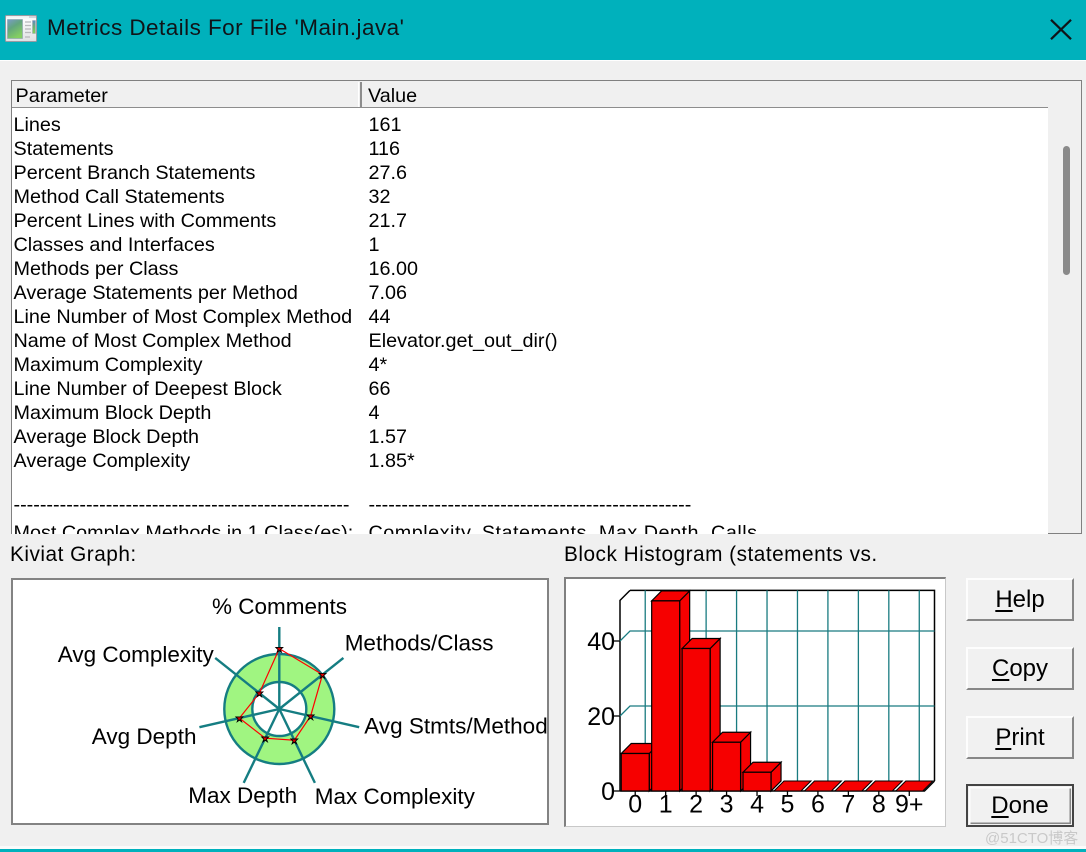 The height and width of the screenshot is (852, 1086). Describe the element at coordinates (666, 805) in the screenshot. I see `svg-text: 1` at that location.